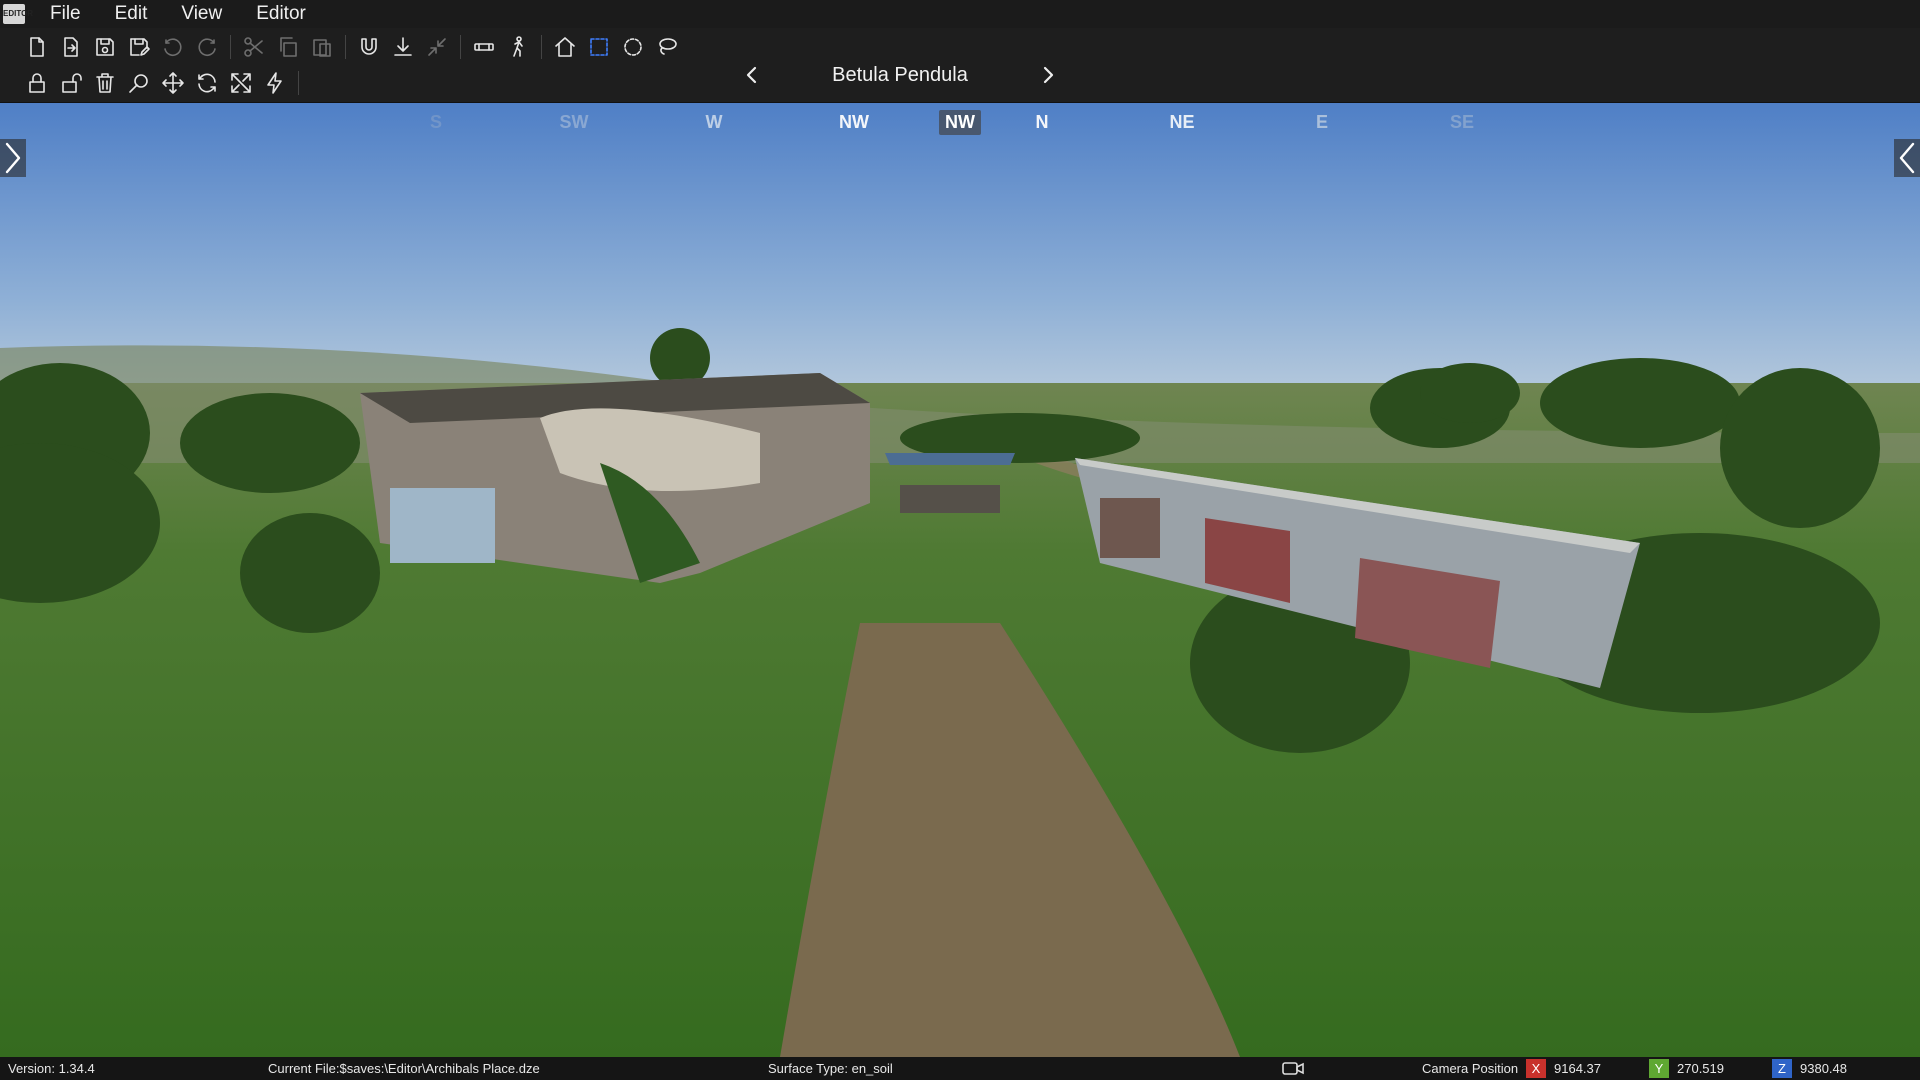  What do you see at coordinates (830, 1068) in the screenshot?
I see `surface-type-label: Surface Type: en_soil` at bounding box center [830, 1068].